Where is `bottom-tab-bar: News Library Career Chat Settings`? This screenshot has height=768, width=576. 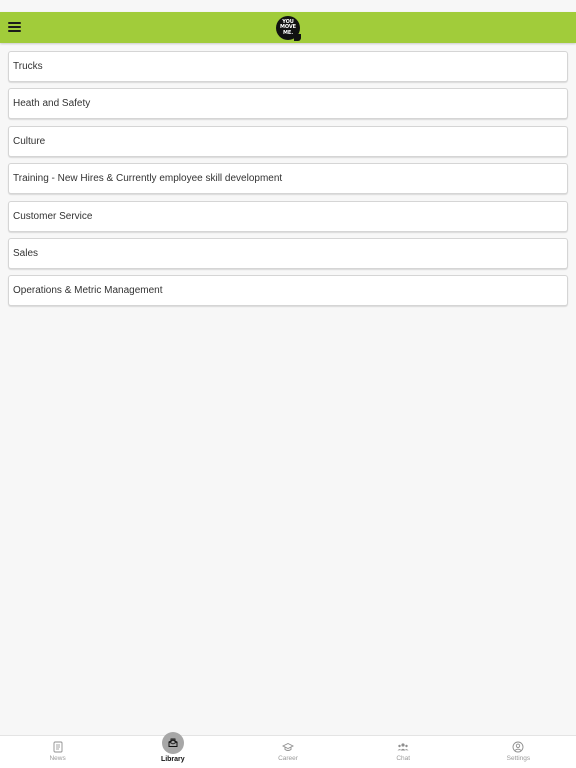 bottom-tab-bar: News Library Career Chat Settings is located at coordinates (288, 750).